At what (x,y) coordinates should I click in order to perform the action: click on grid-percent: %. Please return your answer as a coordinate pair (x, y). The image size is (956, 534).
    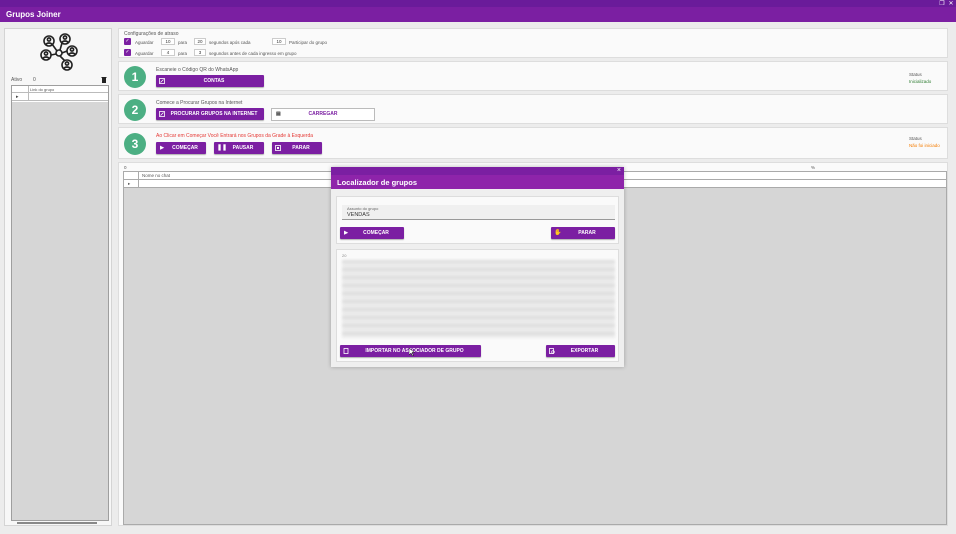
    Looking at the image, I should click on (813, 167).